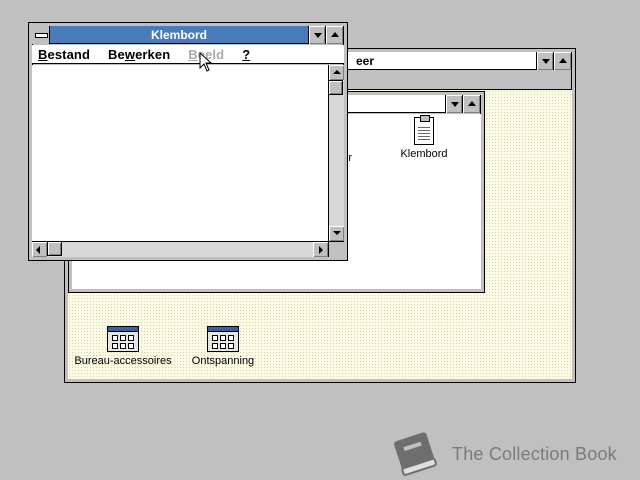  Describe the element at coordinates (206, 62) in the screenshot. I see `mouse-pointer-icon` at that location.